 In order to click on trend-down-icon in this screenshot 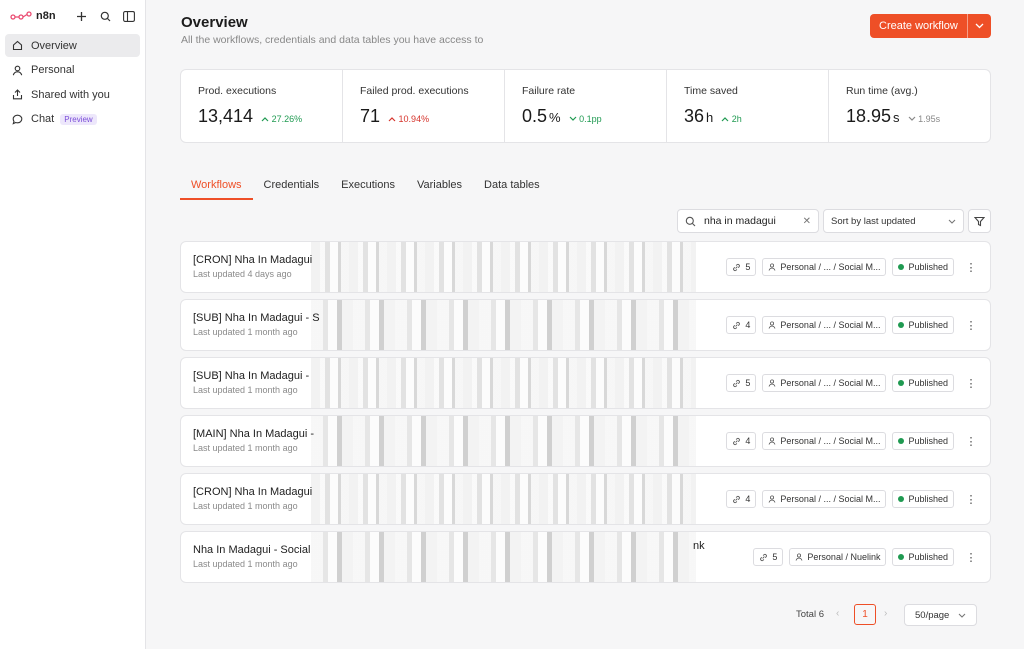, I will do `click(573, 118)`.